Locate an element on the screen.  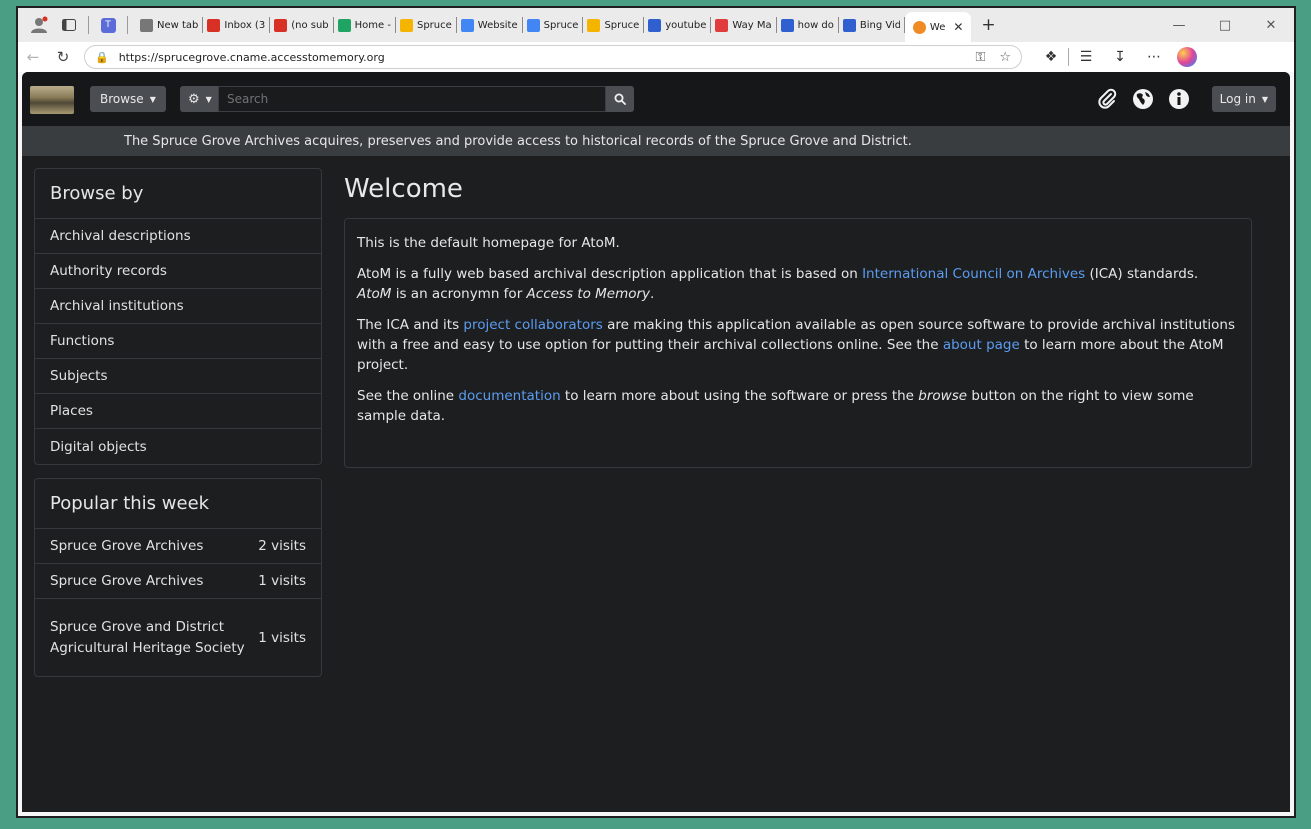
profile-icon is located at coordinates (39, 25).